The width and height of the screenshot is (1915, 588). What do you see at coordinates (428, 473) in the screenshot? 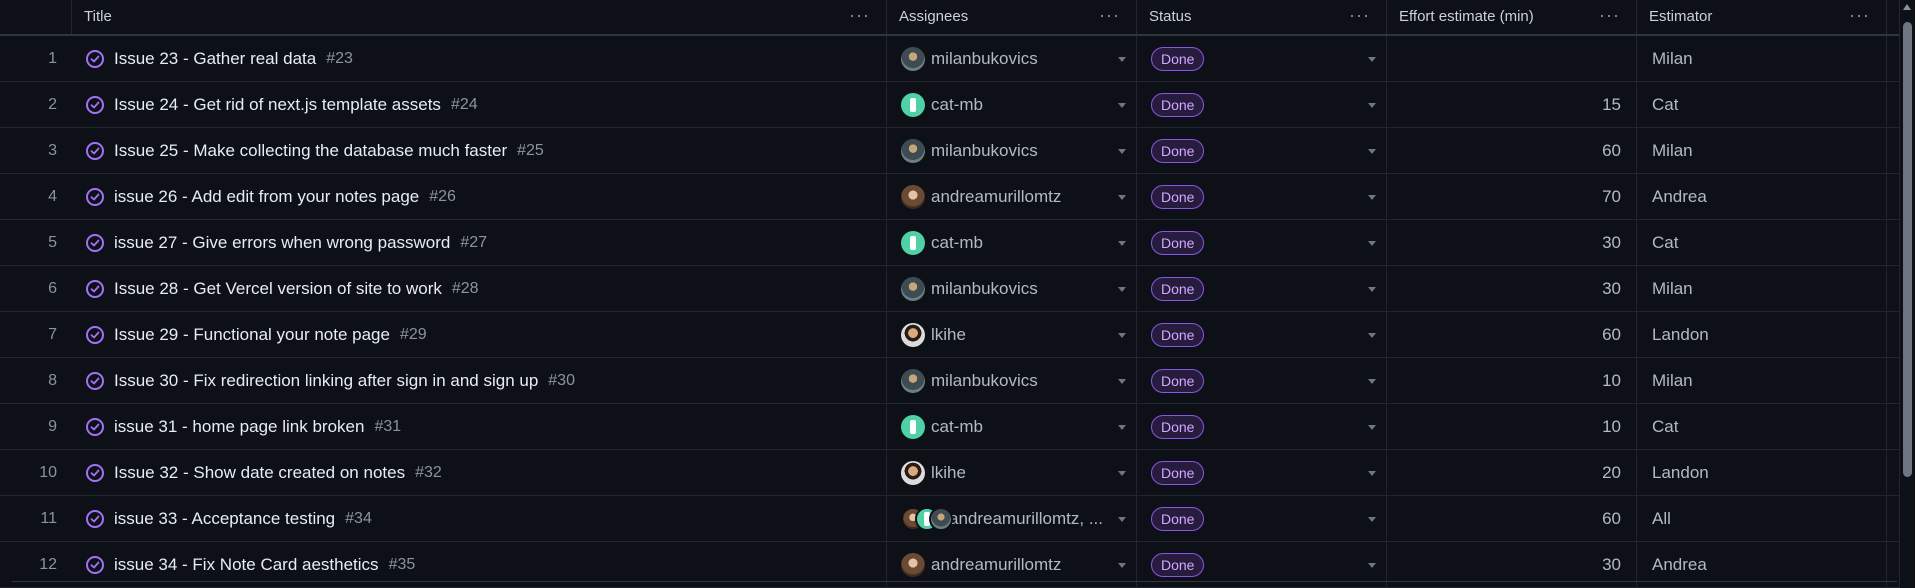
I see `issue-number: #32` at bounding box center [428, 473].